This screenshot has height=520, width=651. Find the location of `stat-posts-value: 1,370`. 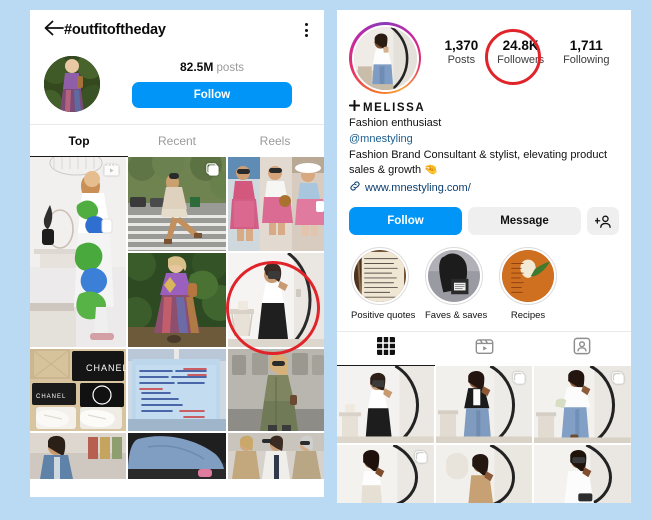

stat-posts-value: 1,370 is located at coordinates (461, 45).